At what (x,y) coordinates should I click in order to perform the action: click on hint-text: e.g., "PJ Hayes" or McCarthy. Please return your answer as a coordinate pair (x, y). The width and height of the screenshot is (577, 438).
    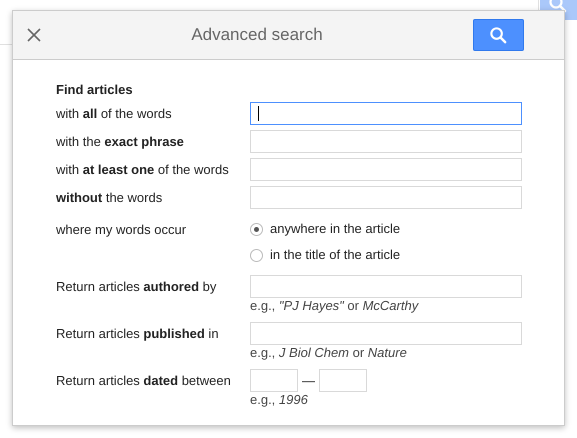
    Looking at the image, I should click on (335, 306).